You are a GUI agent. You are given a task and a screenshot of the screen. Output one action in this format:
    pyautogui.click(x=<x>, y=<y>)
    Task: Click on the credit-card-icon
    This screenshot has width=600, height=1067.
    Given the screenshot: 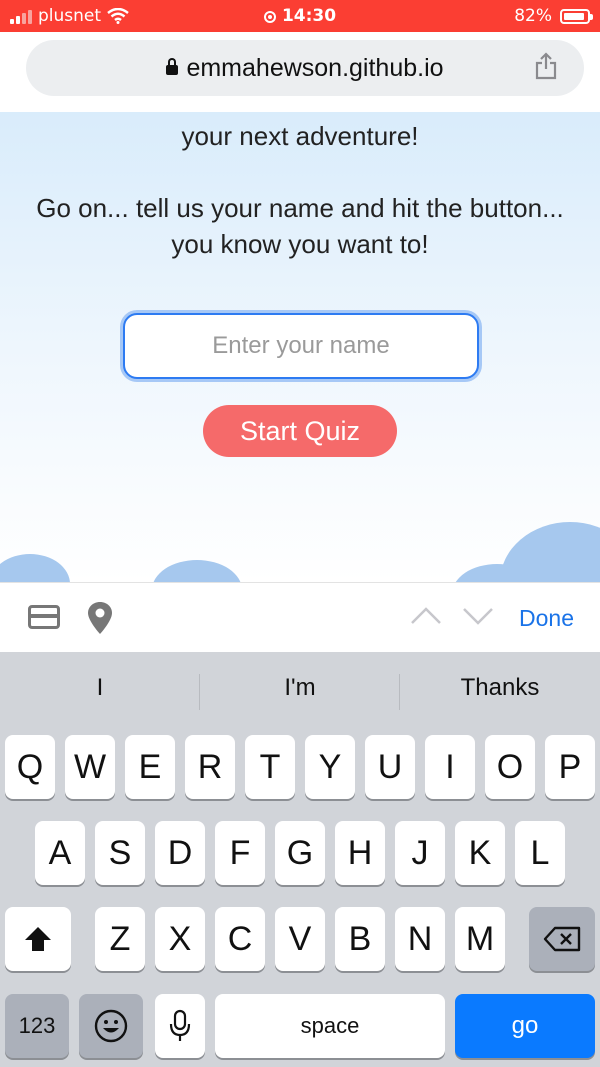 What is the action you would take?
    pyautogui.click(x=44, y=617)
    